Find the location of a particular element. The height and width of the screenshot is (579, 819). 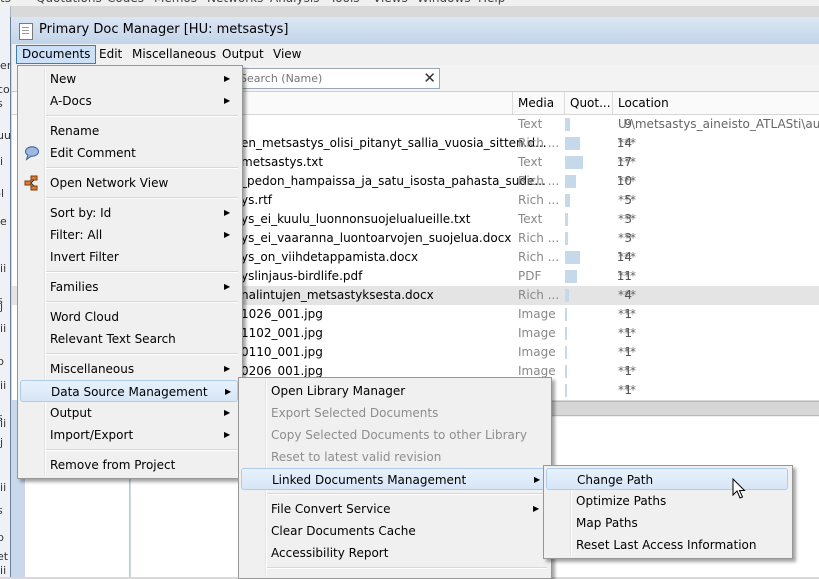

menu-item-miscellaneous: Miscellaneous ▶ is located at coordinates (129, 369).